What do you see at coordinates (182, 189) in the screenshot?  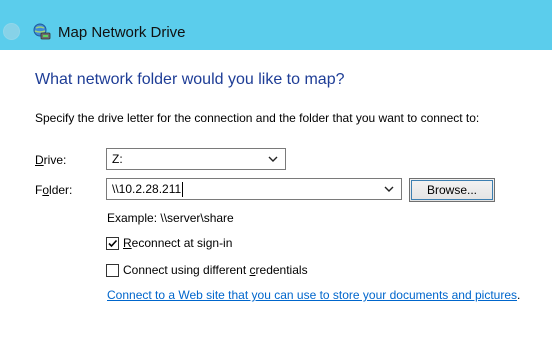 I see `text-cursor` at bounding box center [182, 189].